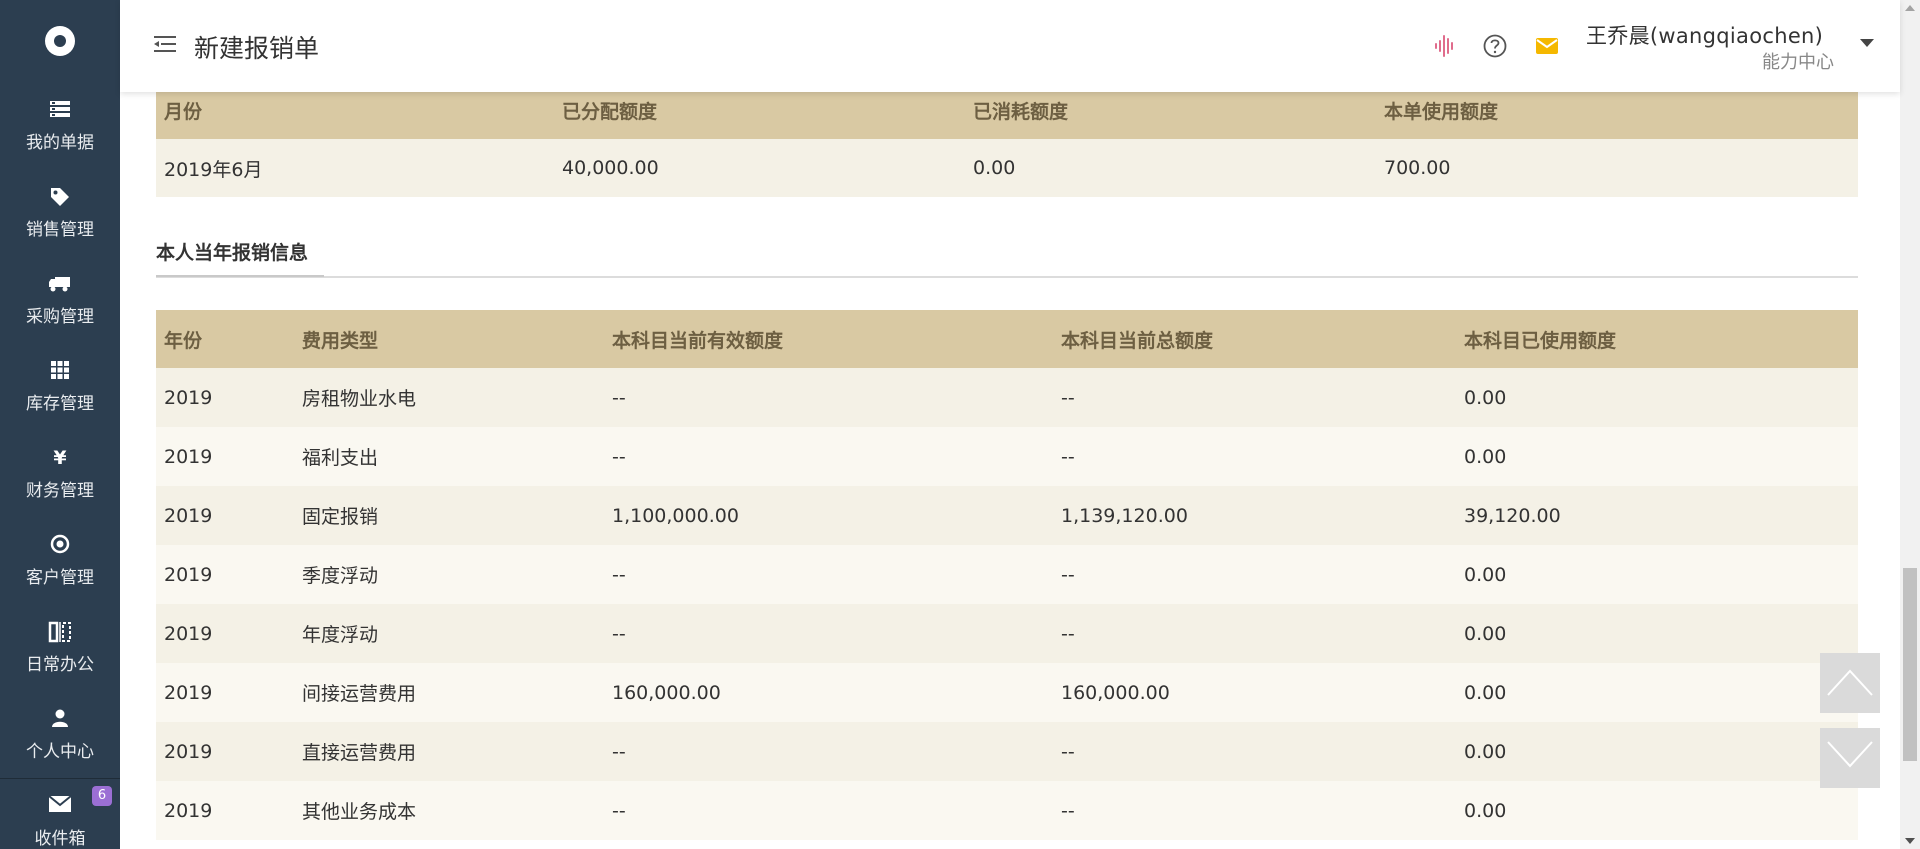 This screenshot has height=849, width=1920. What do you see at coordinates (60, 560) in the screenshot?
I see `sidebar-item-customers: 客户管理` at bounding box center [60, 560].